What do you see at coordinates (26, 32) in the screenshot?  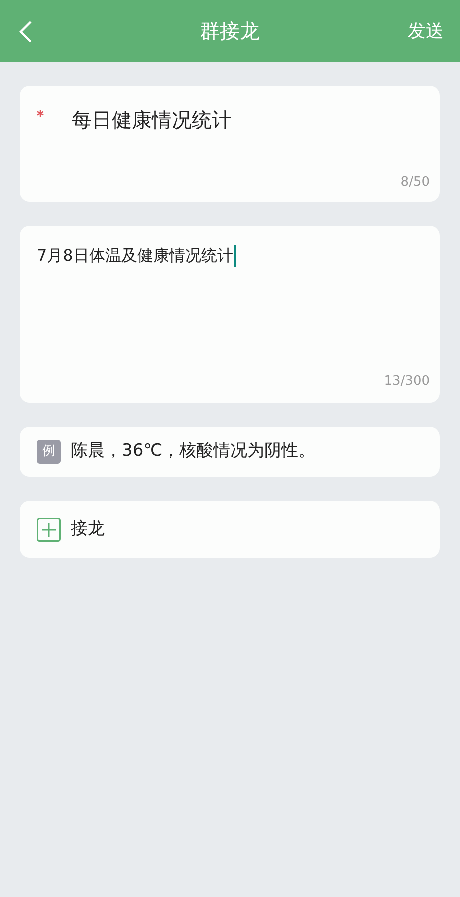 I see `back-icon` at bounding box center [26, 32].